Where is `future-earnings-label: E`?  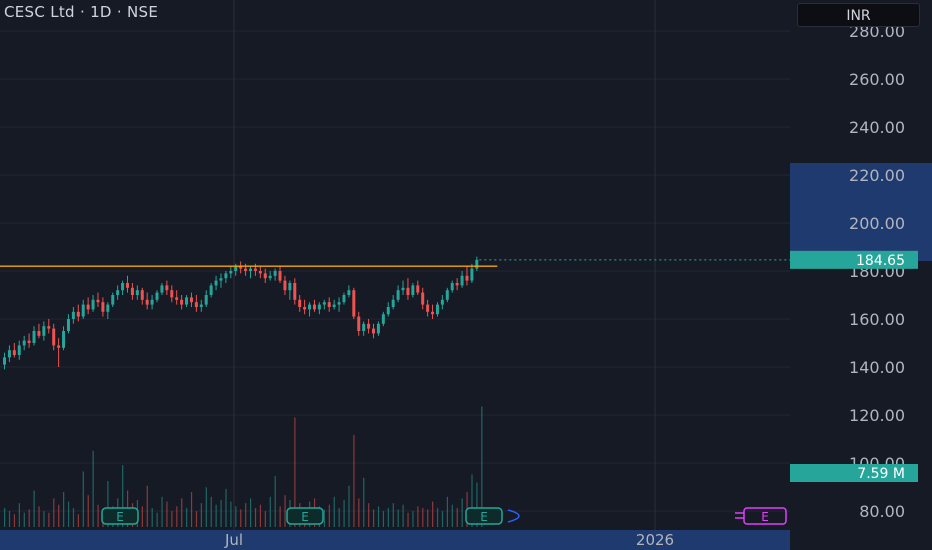
future-earnings-label: E is located at coordinates (765, 517).